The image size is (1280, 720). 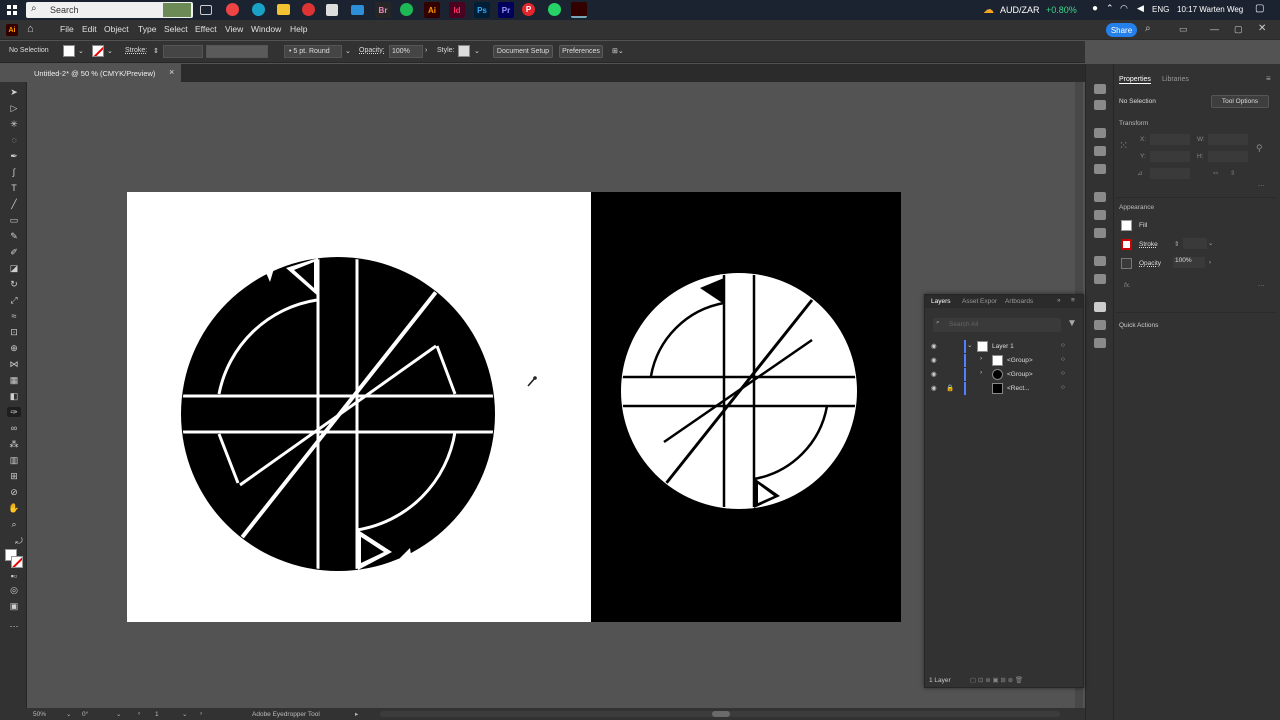 I want to click on angle-dropdown-icon: ⌄, so click(x=118, y=714).